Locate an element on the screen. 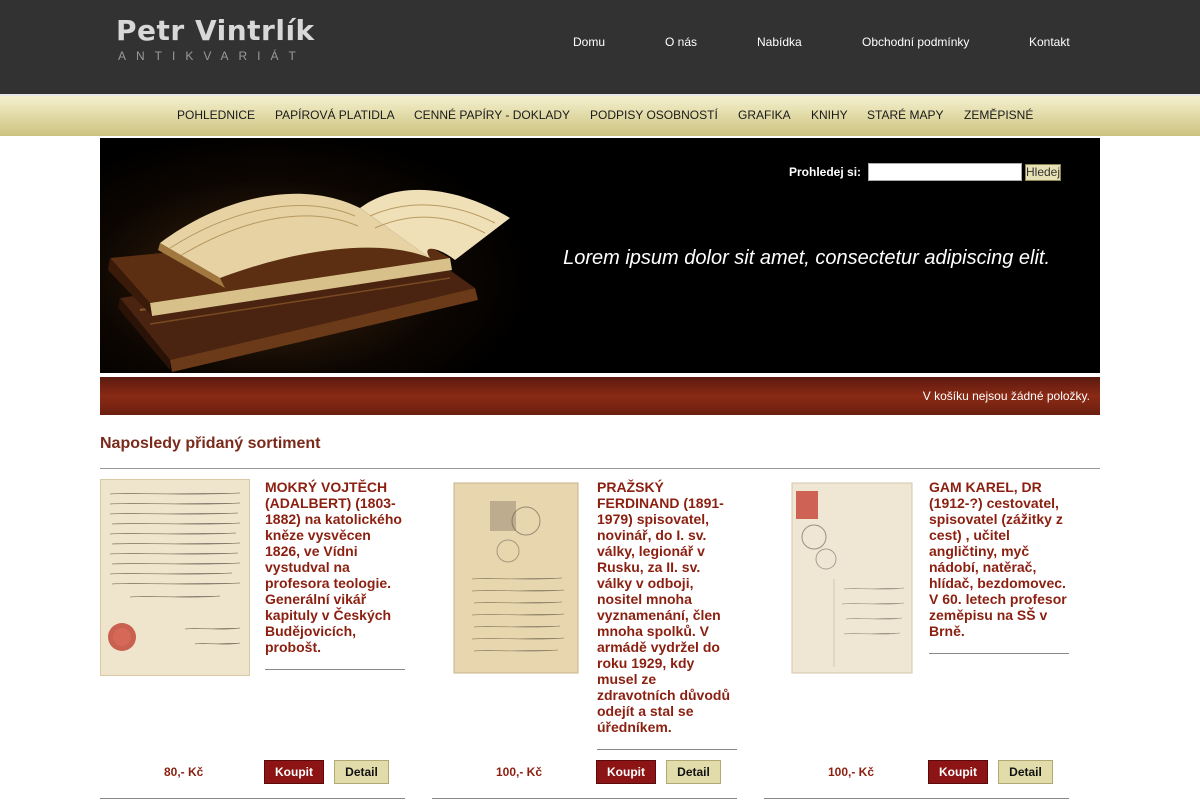 The image size is (1200, 801). nav-domu: Domu is located at coordinates (589, 42).